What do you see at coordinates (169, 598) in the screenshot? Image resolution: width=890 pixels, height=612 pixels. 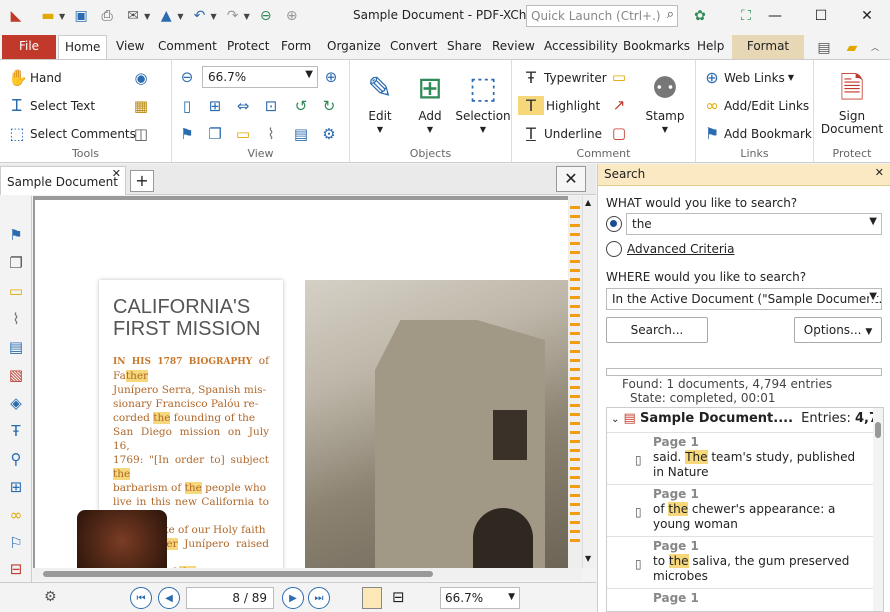 I see `prev-page-button: ◀` at bounding box center [169, 598].